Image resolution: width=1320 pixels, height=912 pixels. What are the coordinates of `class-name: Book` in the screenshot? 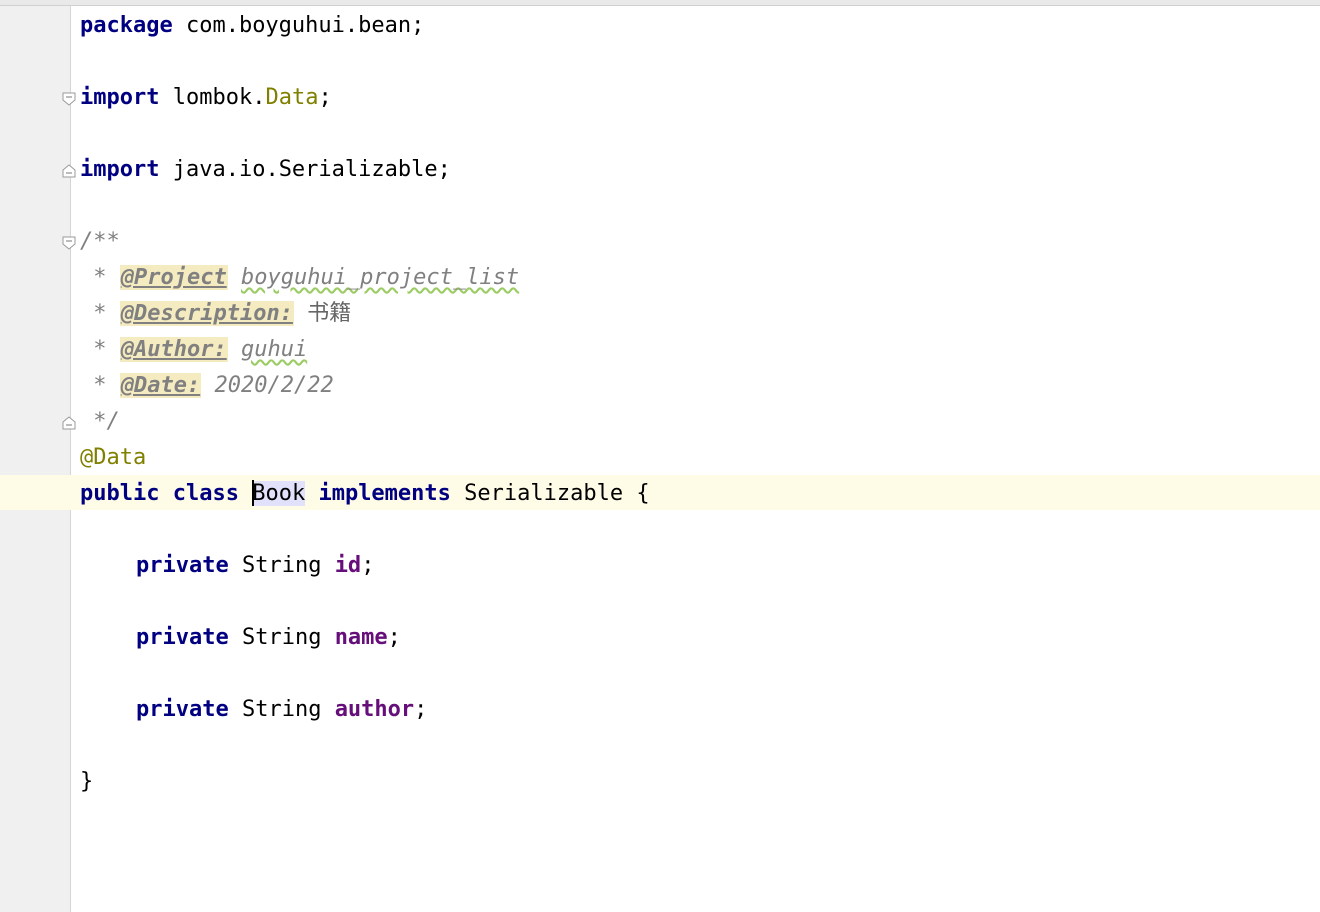 It's located at (279, 493).